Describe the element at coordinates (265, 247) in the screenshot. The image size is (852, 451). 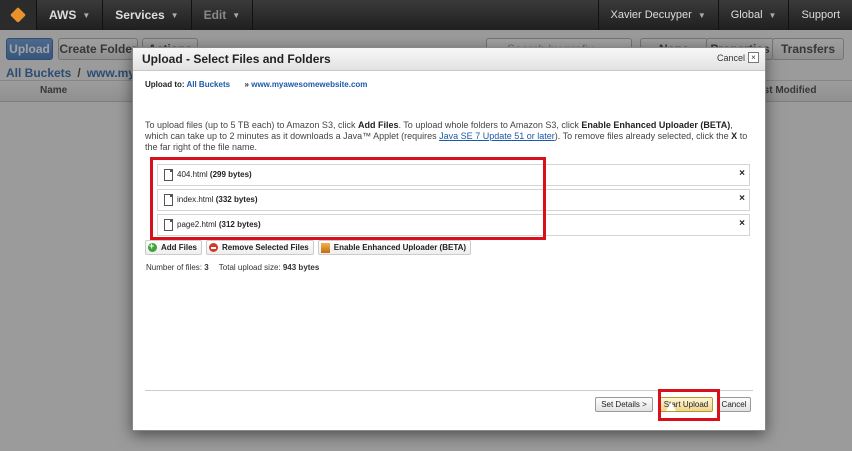
I see `remove-selected-label: Remove Selected Files` at that location.